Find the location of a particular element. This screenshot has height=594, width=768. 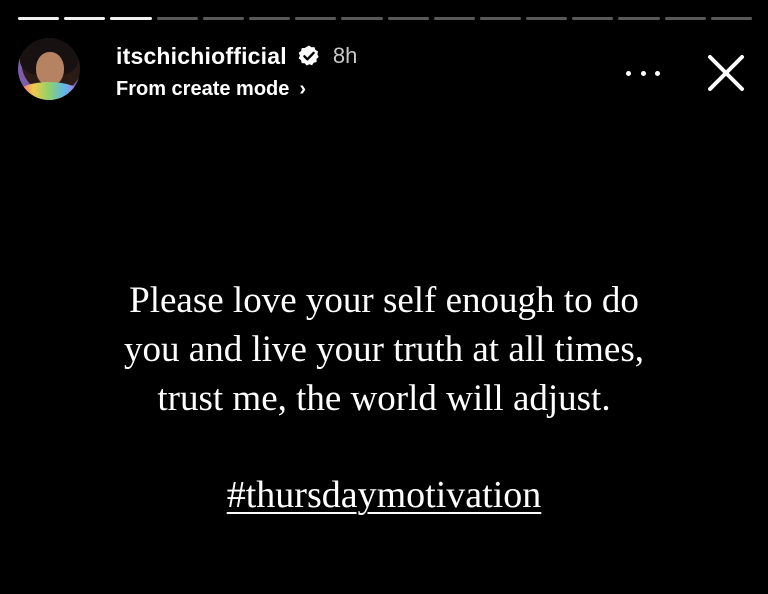

story-message-line: you and live your truth at all times, is located at coordinates (384, 349).